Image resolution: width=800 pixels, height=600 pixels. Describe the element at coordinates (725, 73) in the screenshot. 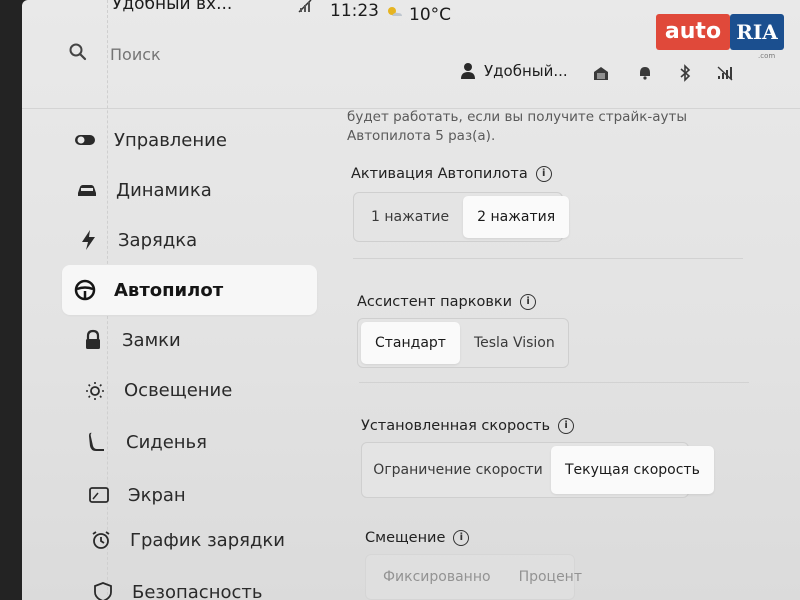

I see `no-cellular-icon` at that location.